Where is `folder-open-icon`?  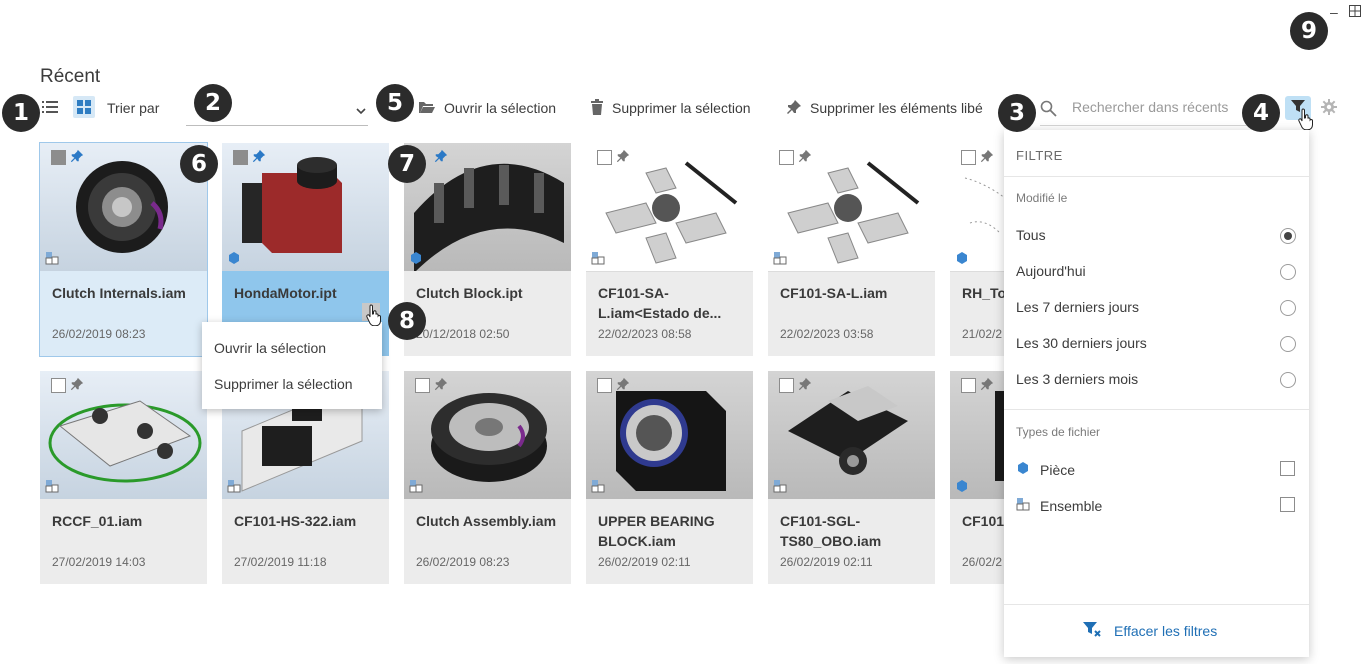
folder-open-icon is located at coordinates (431, 108).